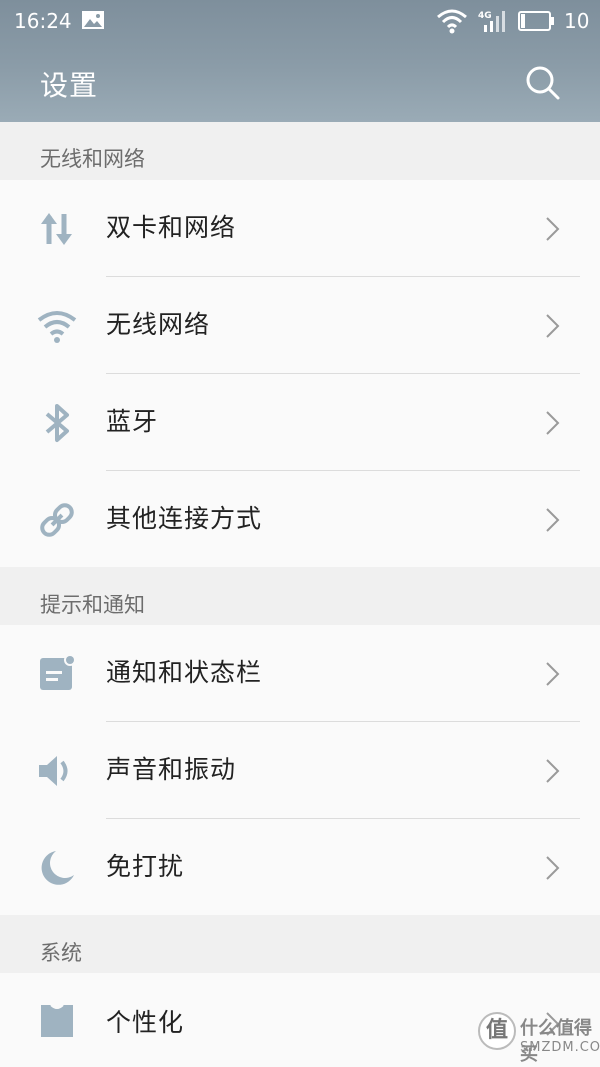  I want to click on settings-item-label: 其他连接方式, so click(184, 518).